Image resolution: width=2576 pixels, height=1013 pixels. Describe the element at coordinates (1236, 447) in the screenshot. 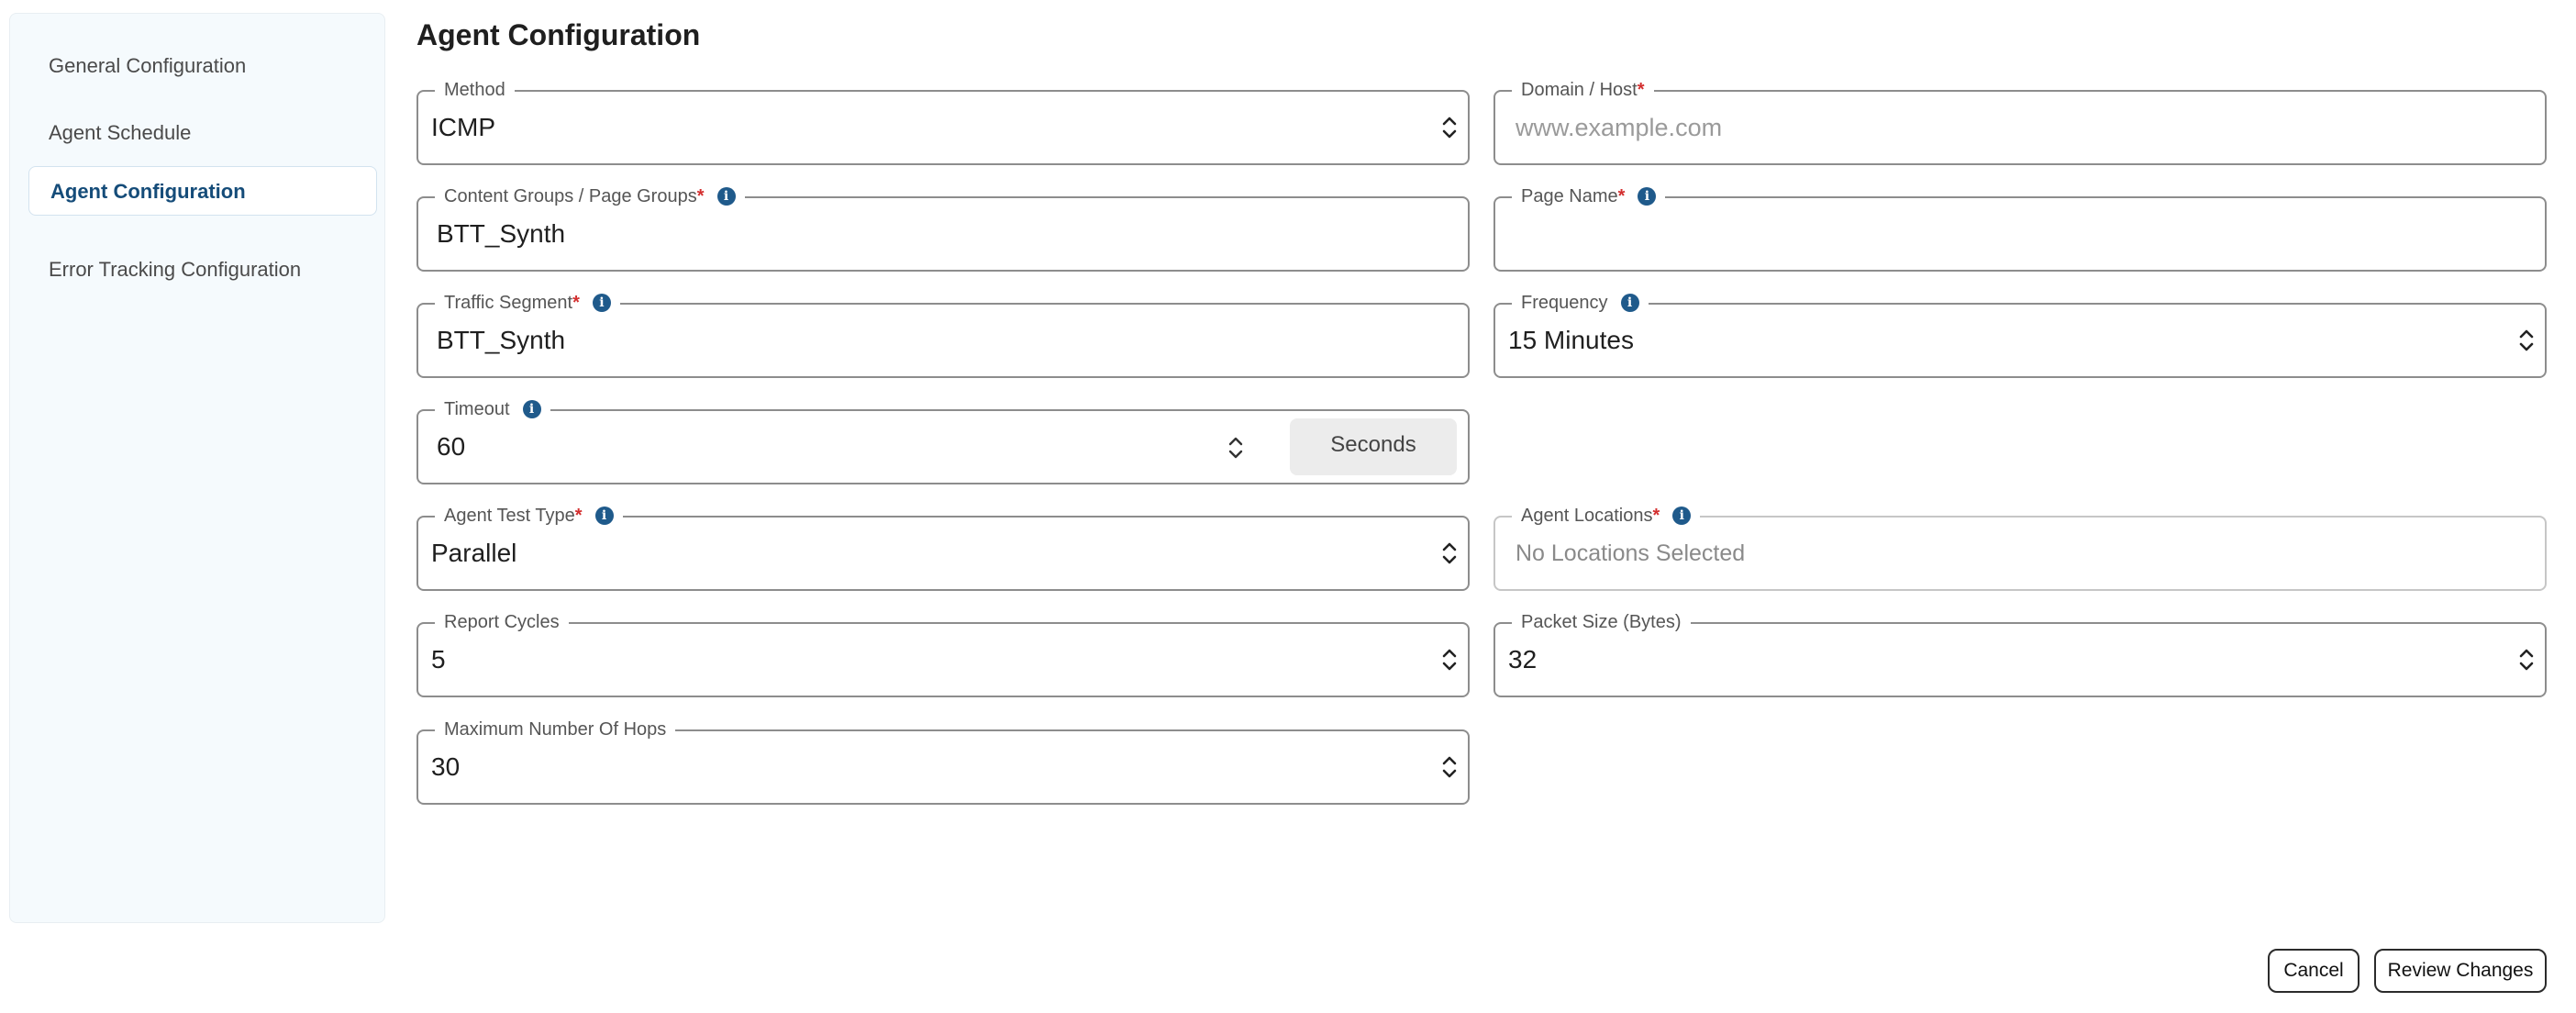

I see `number-stepper-icon` at that location.